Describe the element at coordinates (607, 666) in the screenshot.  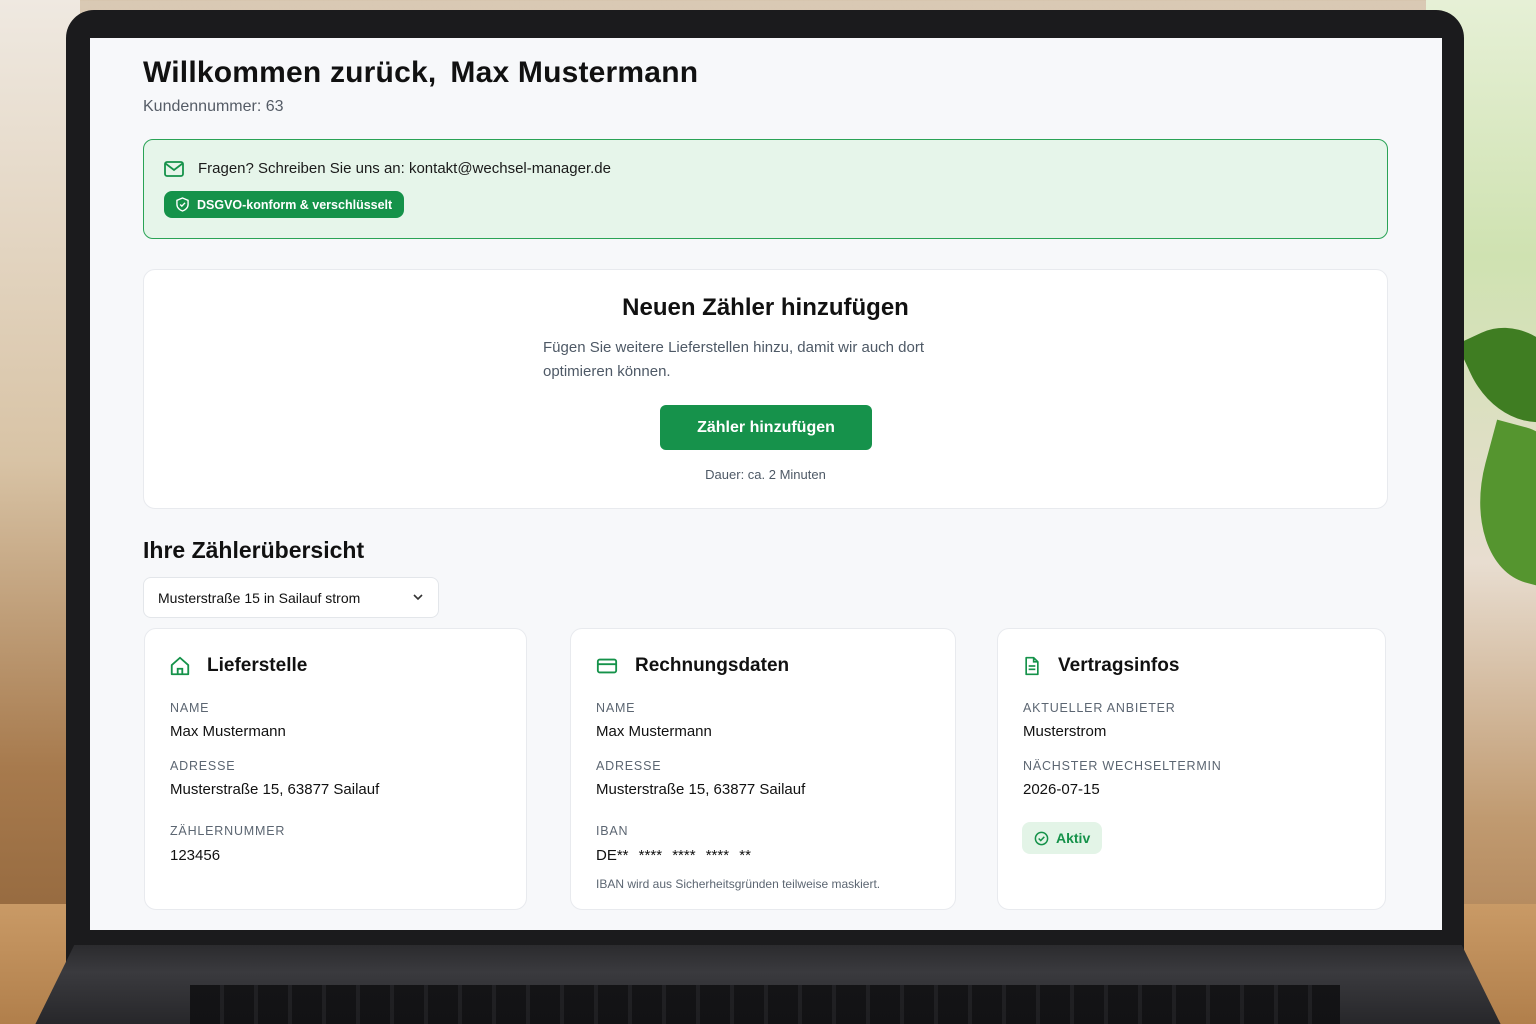
I see `credit-card-icon` at that location.